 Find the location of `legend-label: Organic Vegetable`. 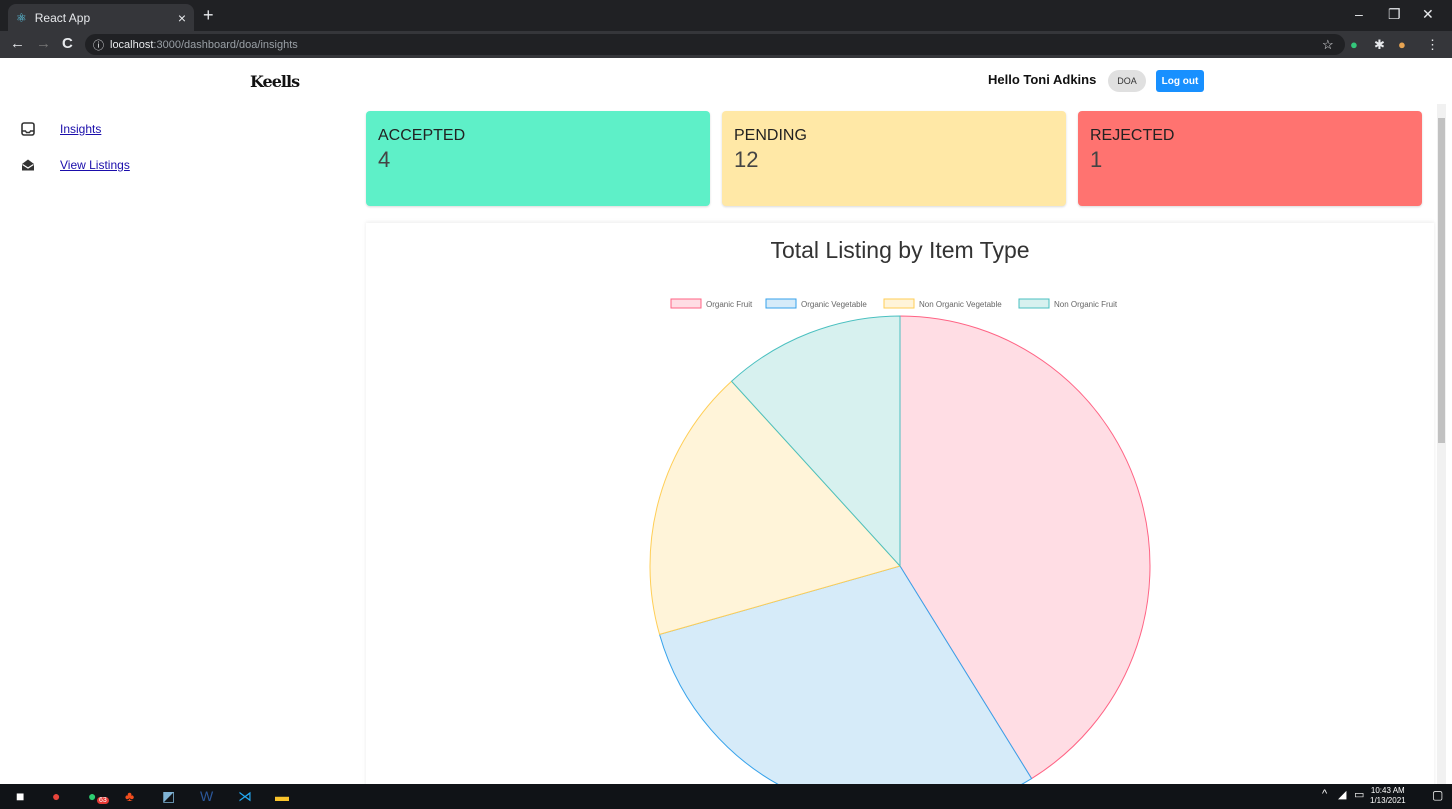

legend-label: Organic Vegetable is located at coordinates (834, 304).